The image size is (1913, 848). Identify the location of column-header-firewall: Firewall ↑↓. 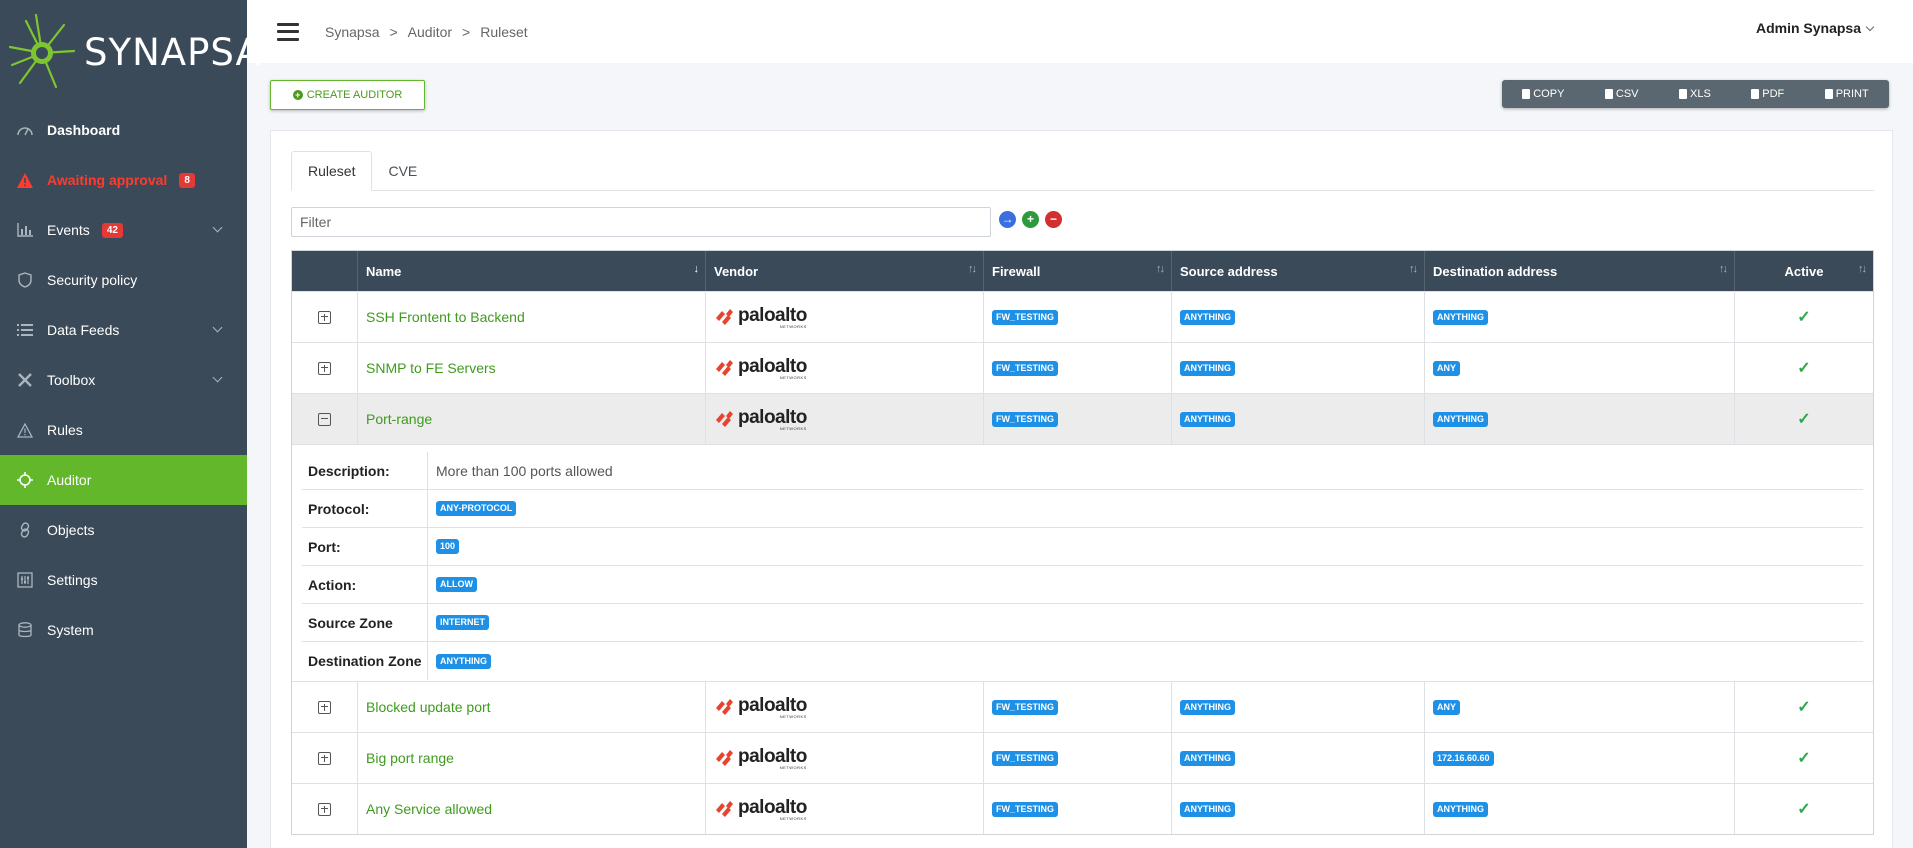
(1078, 271).